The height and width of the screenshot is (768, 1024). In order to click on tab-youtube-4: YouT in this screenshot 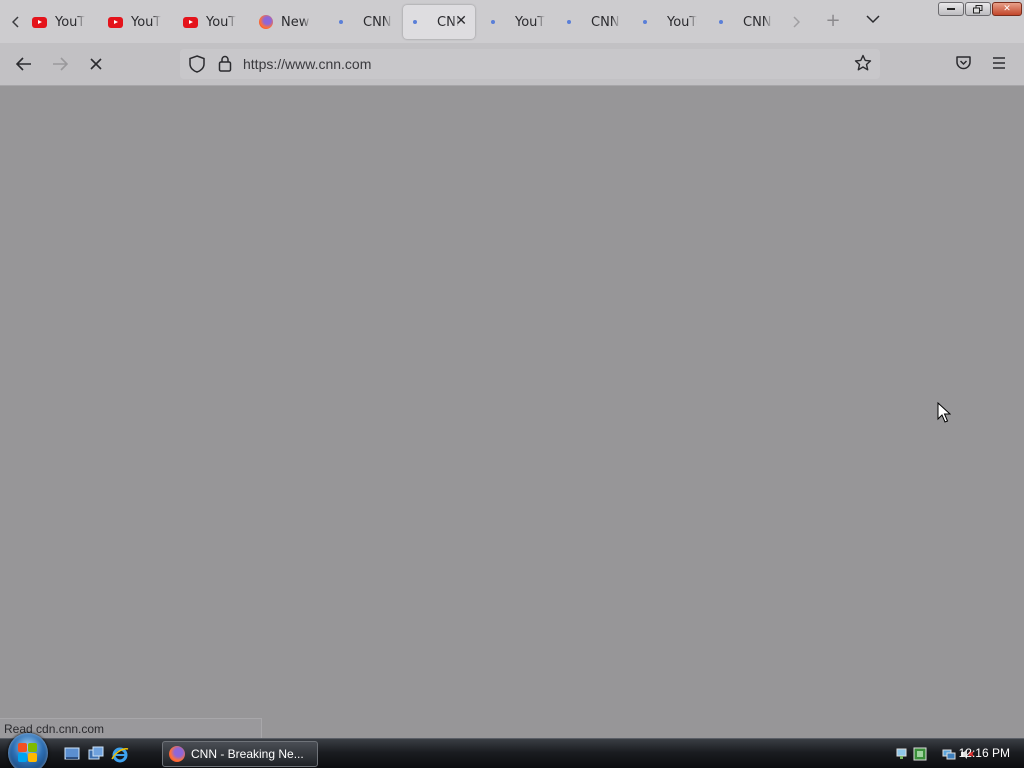, I will do `click(518, 22)`.